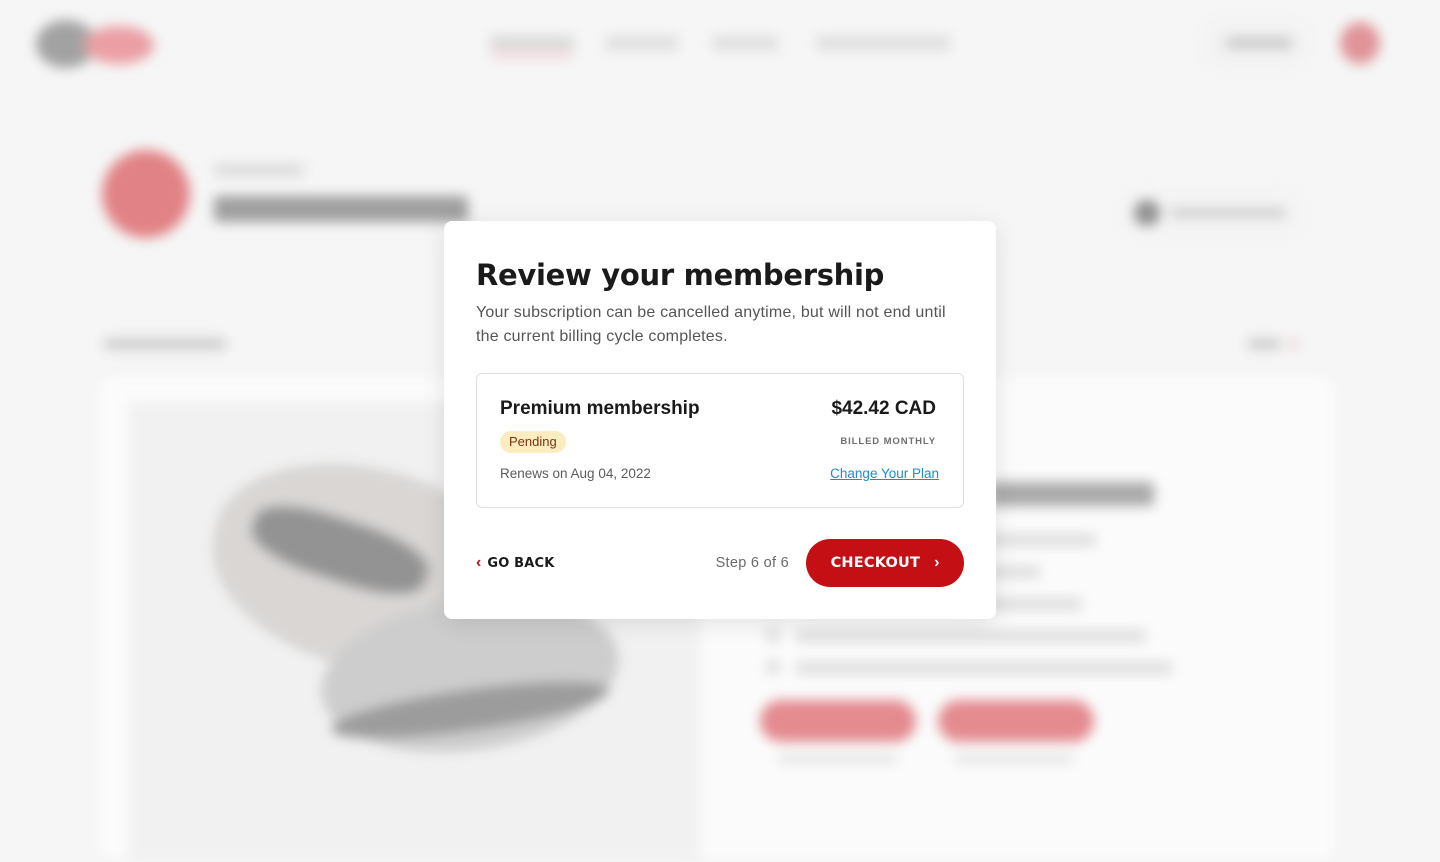  Describe the element at coordinates (533, 442) in the screenshot. I see `status-badge: Pending` at that location.